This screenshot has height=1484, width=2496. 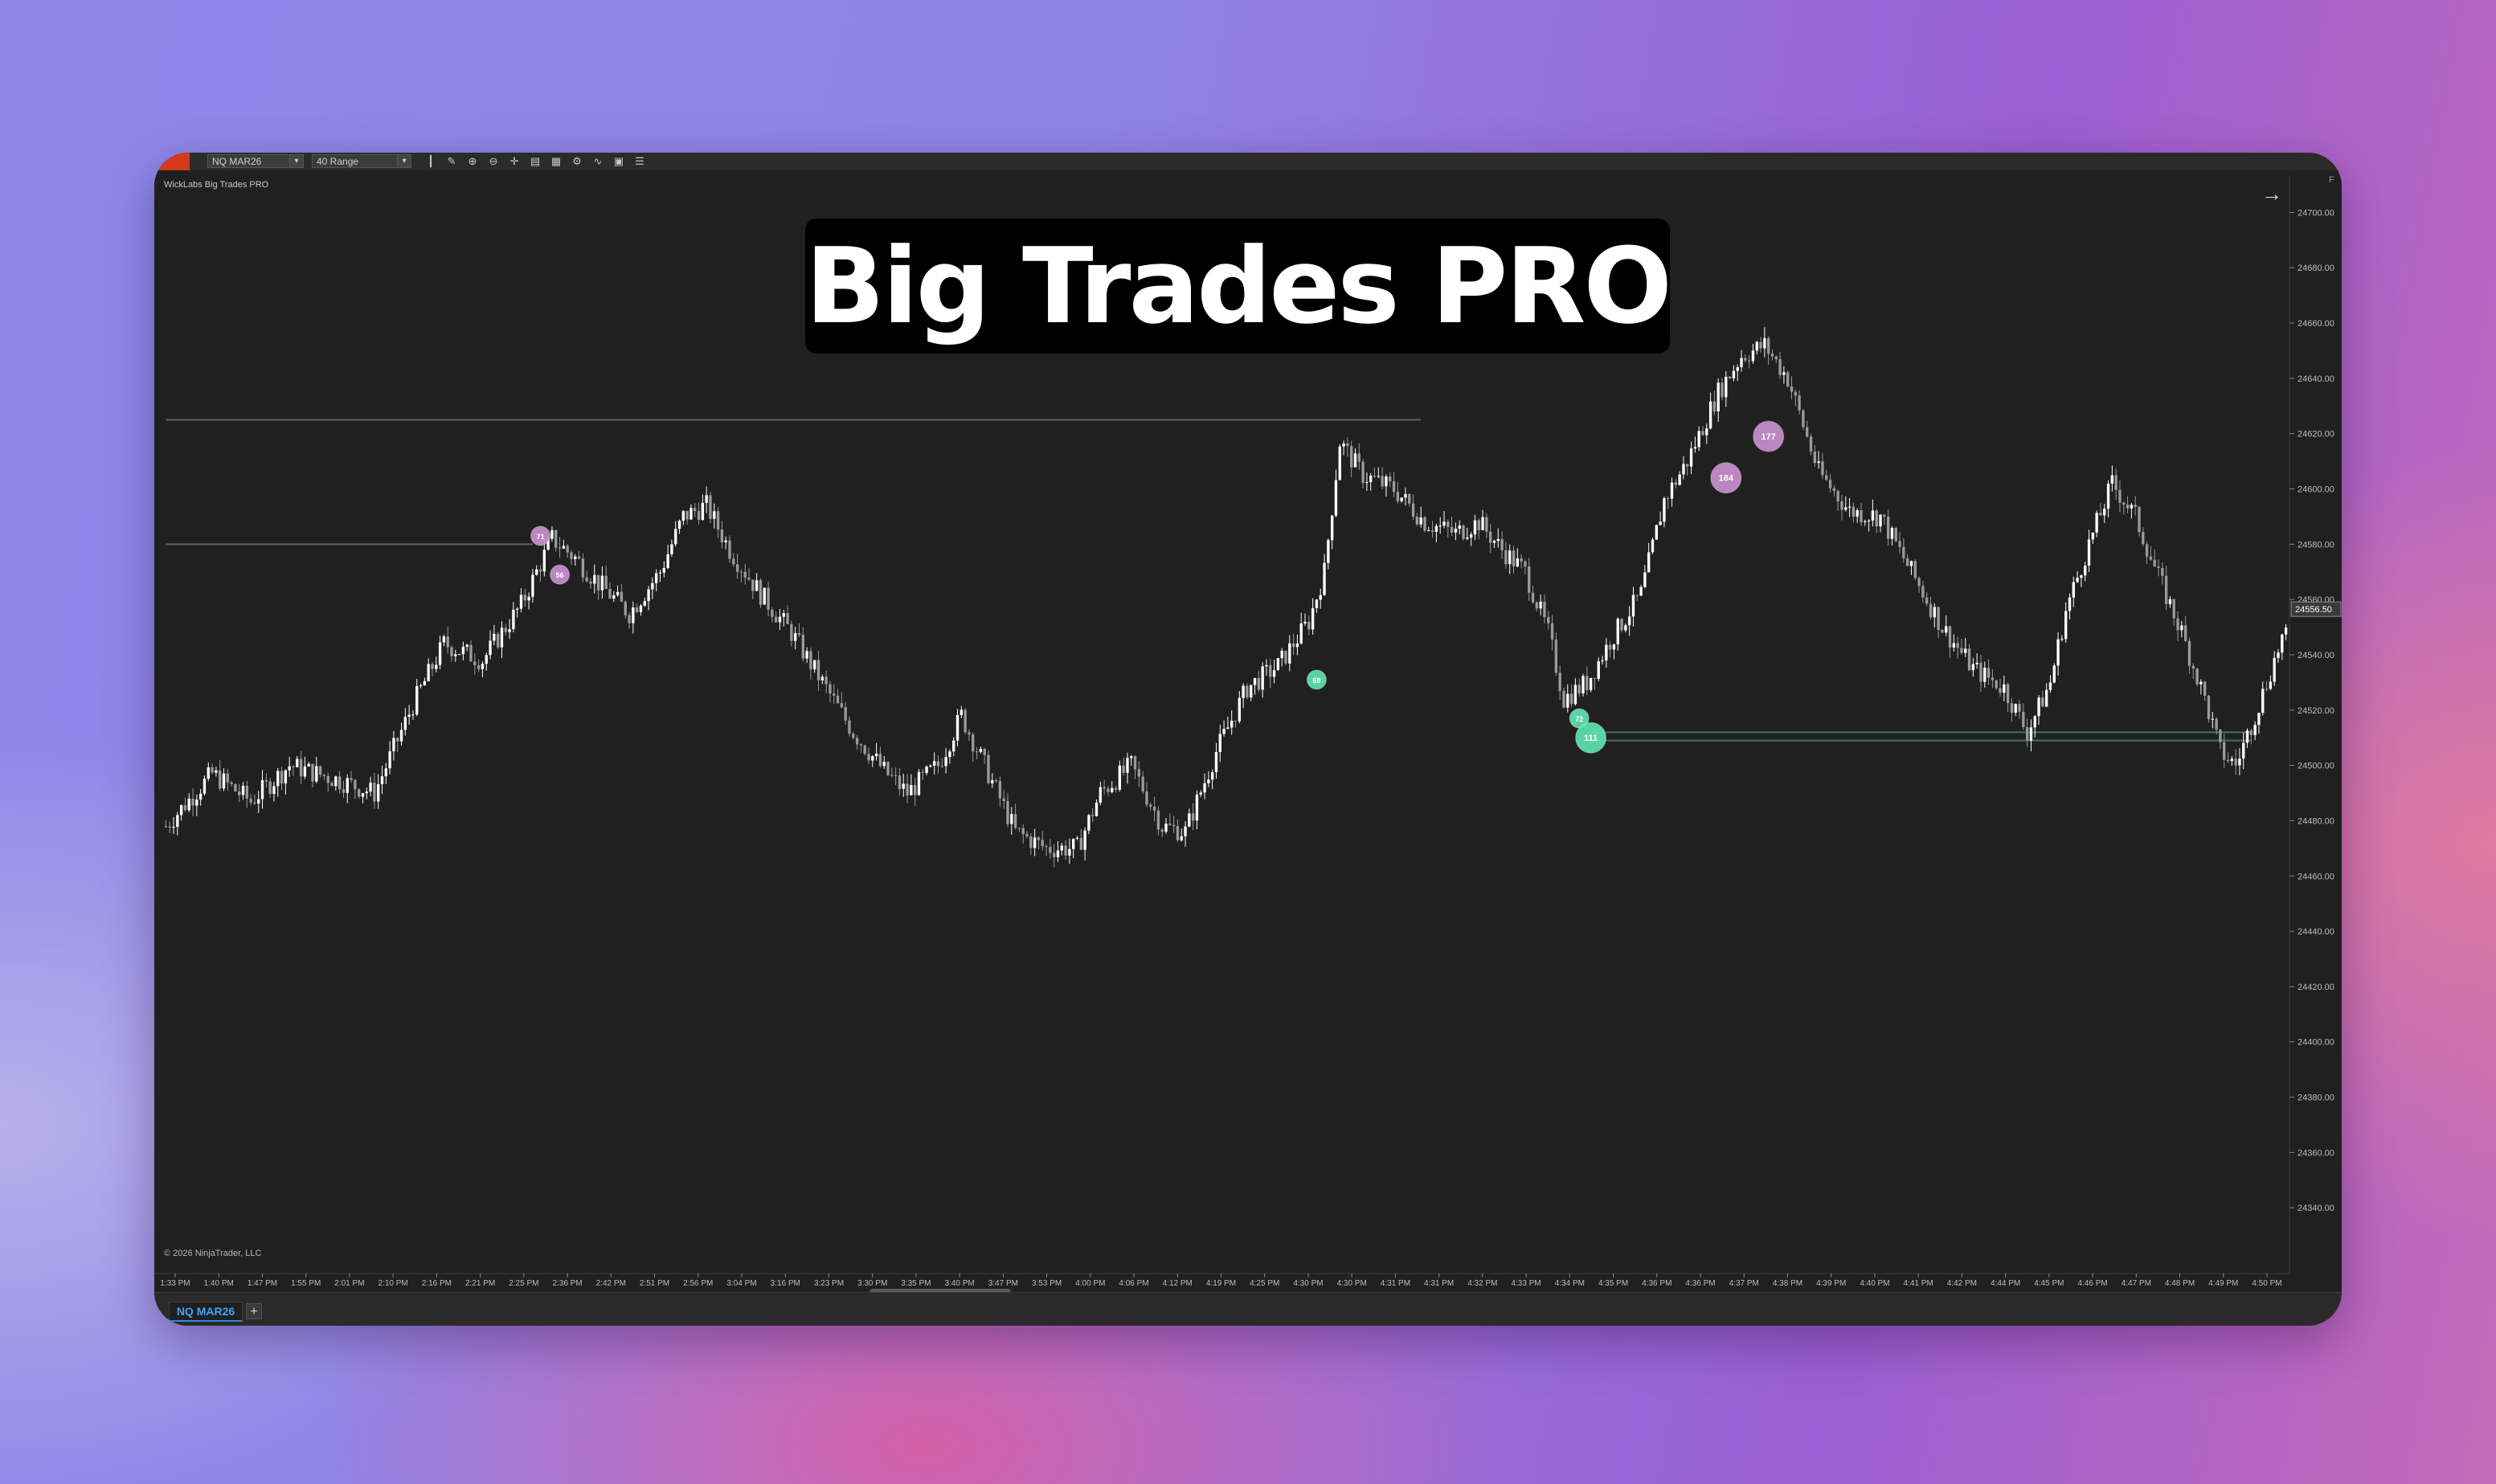 I want to click on arrow-right-icon: →, so click(x=2271, y=193).